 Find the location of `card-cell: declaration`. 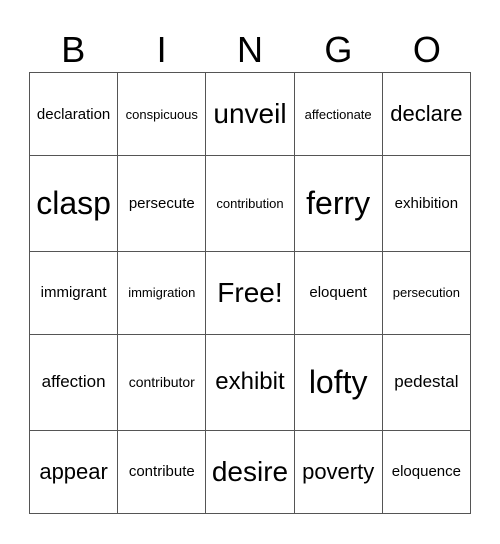

card-cell: declaration is located at coordinates (73, 114).